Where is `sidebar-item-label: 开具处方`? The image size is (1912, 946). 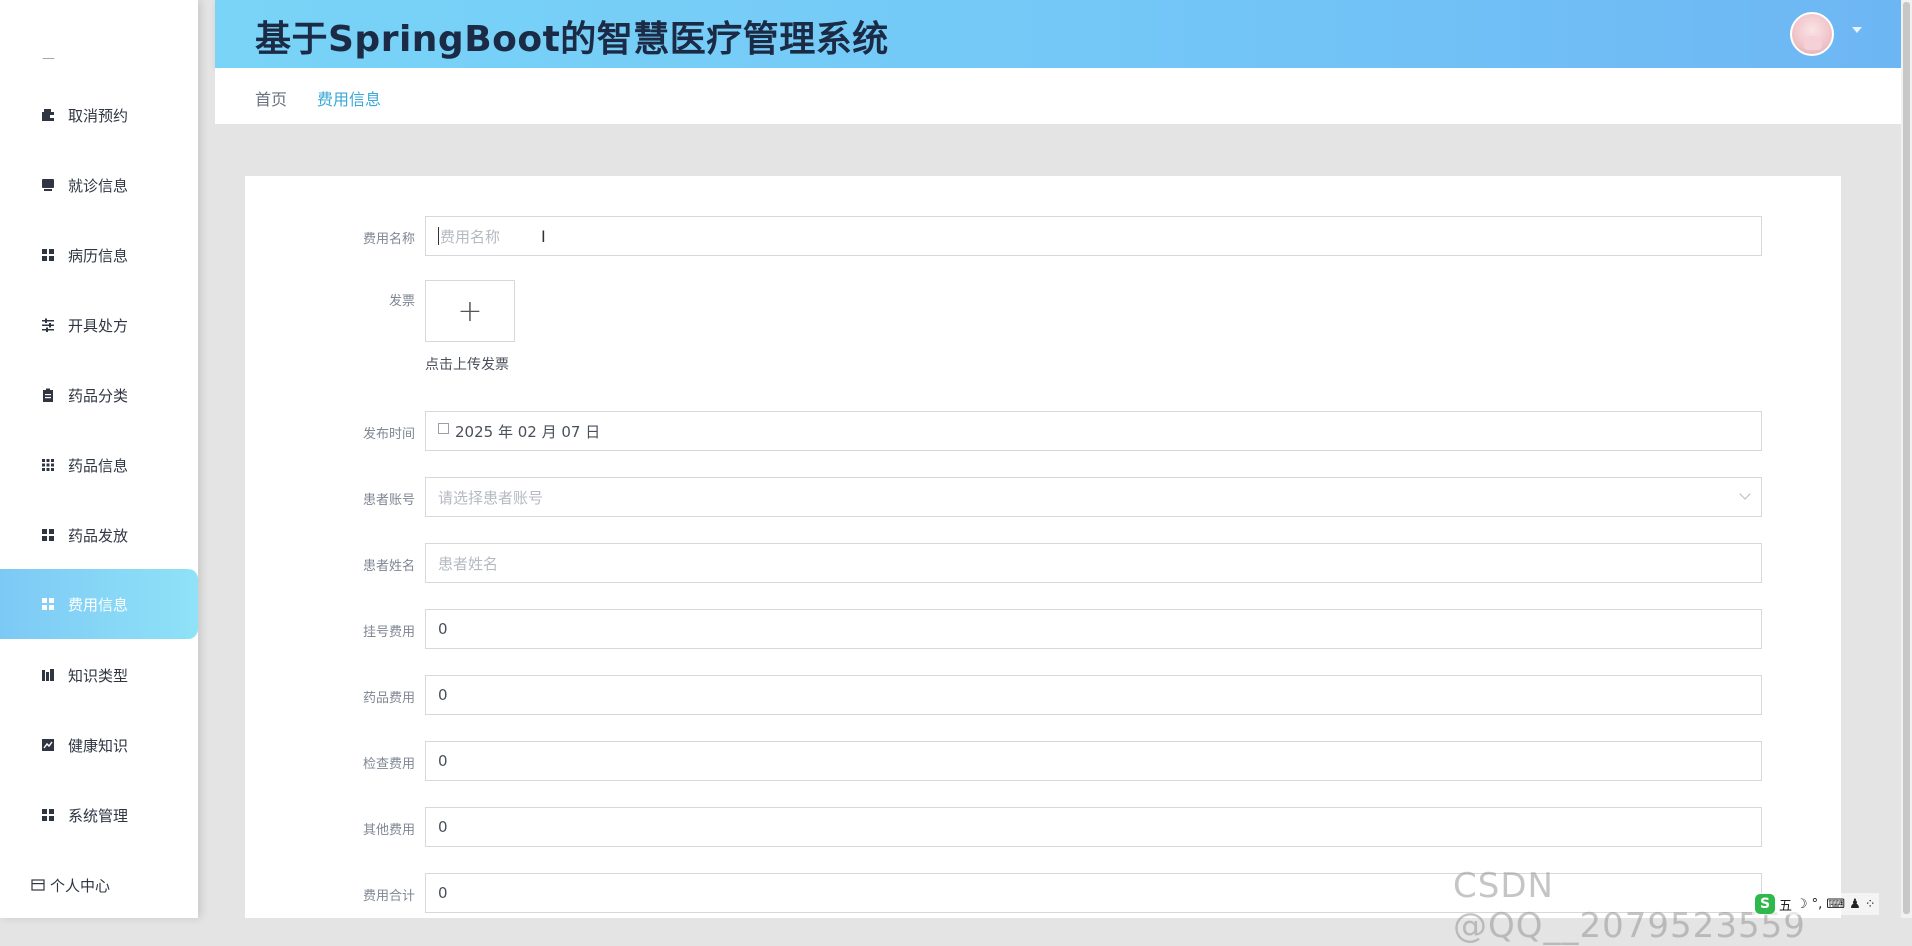 sidebar-item-label: 开具处方 is located at coordinates (98, 325).